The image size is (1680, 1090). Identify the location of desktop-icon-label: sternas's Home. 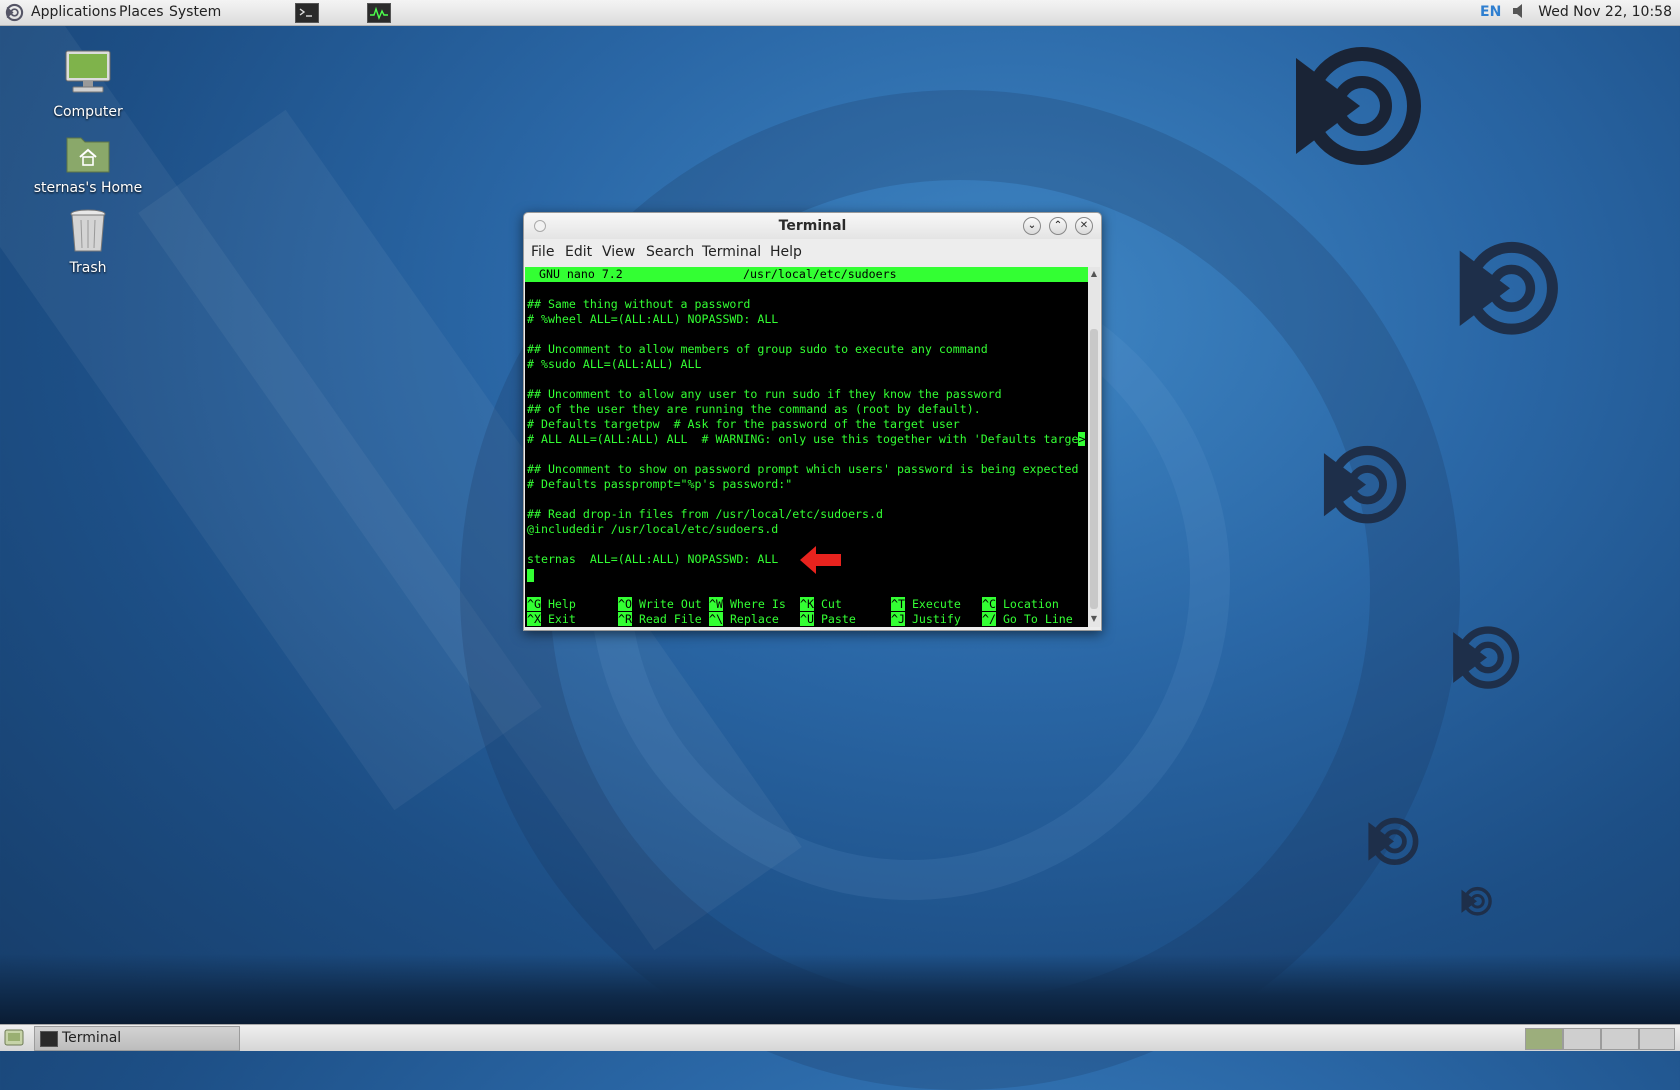
(88, 188).